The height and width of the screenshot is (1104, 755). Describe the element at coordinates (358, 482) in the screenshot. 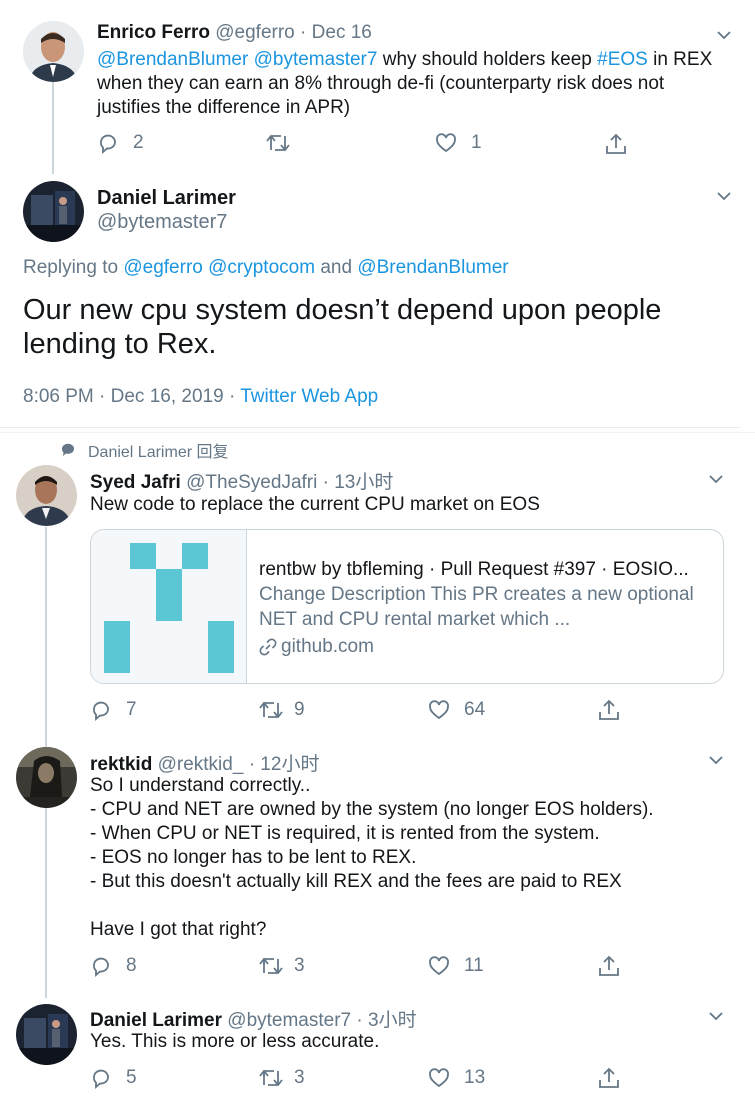

I see `tweet-time: · 13小时` at that location.